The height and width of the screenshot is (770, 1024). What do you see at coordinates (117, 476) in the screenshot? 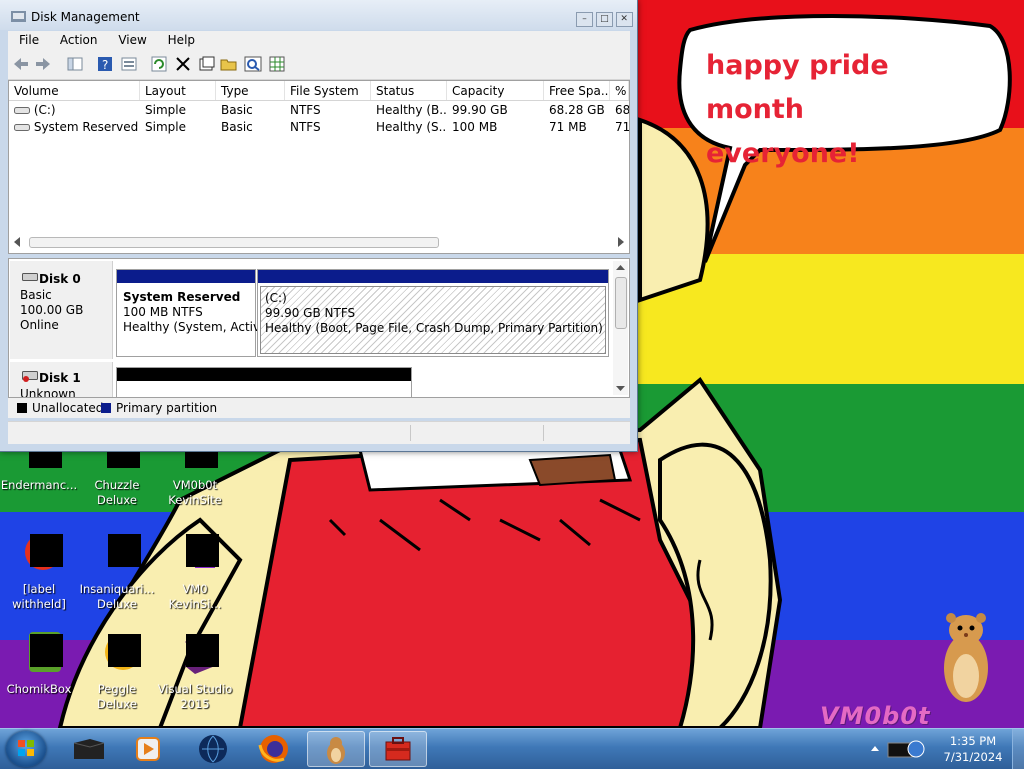
I see `desktop-icon-chuzzle: Chuzzle Deluxe` at bounding box center [117, 476].